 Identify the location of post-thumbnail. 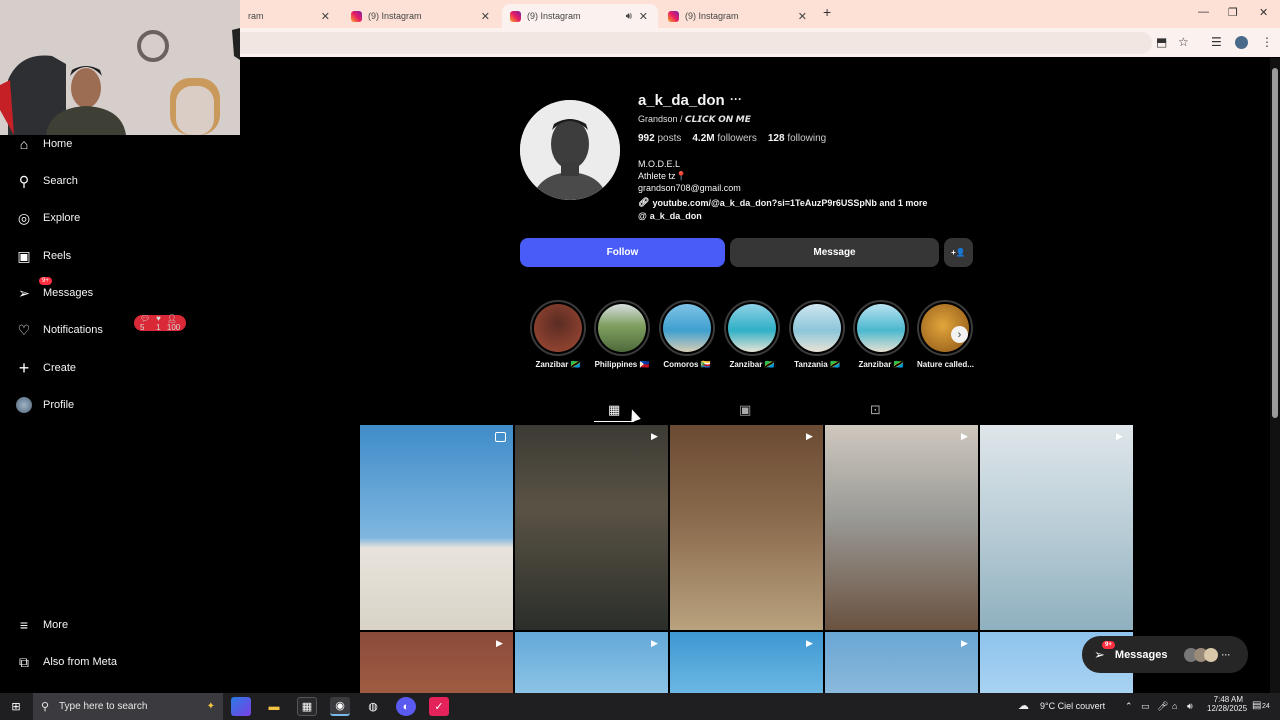
(436, 527).